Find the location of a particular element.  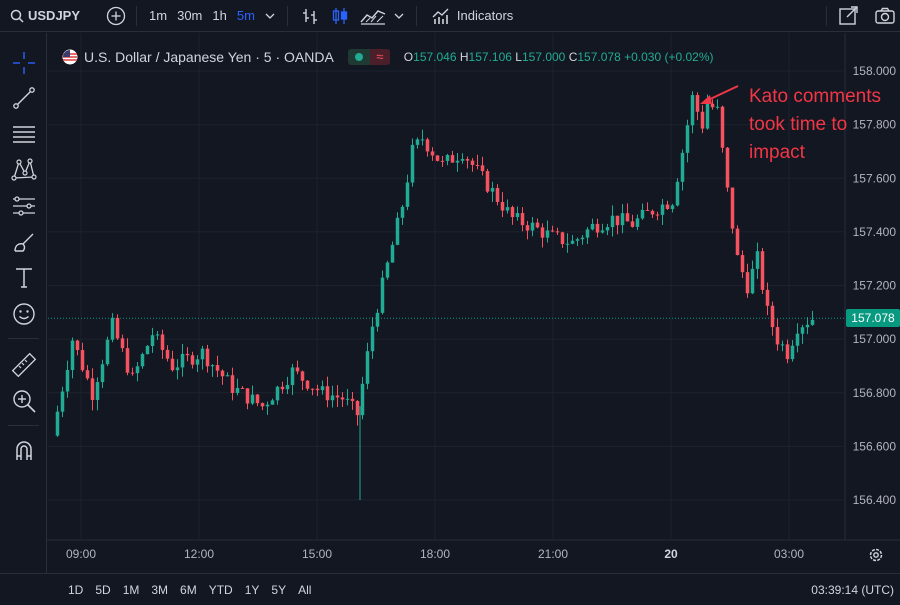

area-chart-icon is located at coordinates (373, 17).